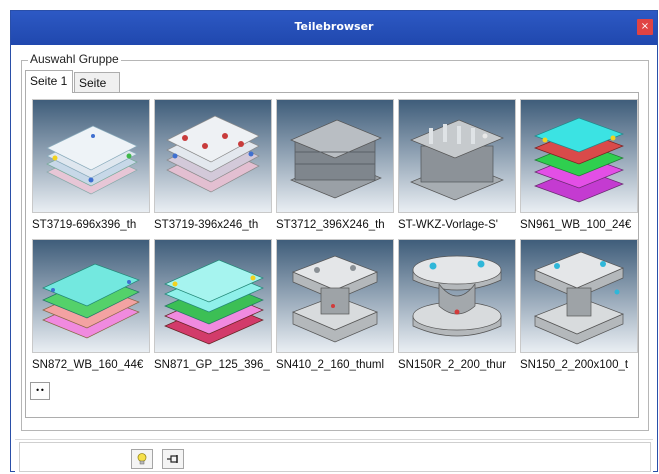  What do you see at coordinates (576, 225) in the screenshot?
I see `thumbnail-label: SN961_WB_100_24€` at bounding box center [576, 225].